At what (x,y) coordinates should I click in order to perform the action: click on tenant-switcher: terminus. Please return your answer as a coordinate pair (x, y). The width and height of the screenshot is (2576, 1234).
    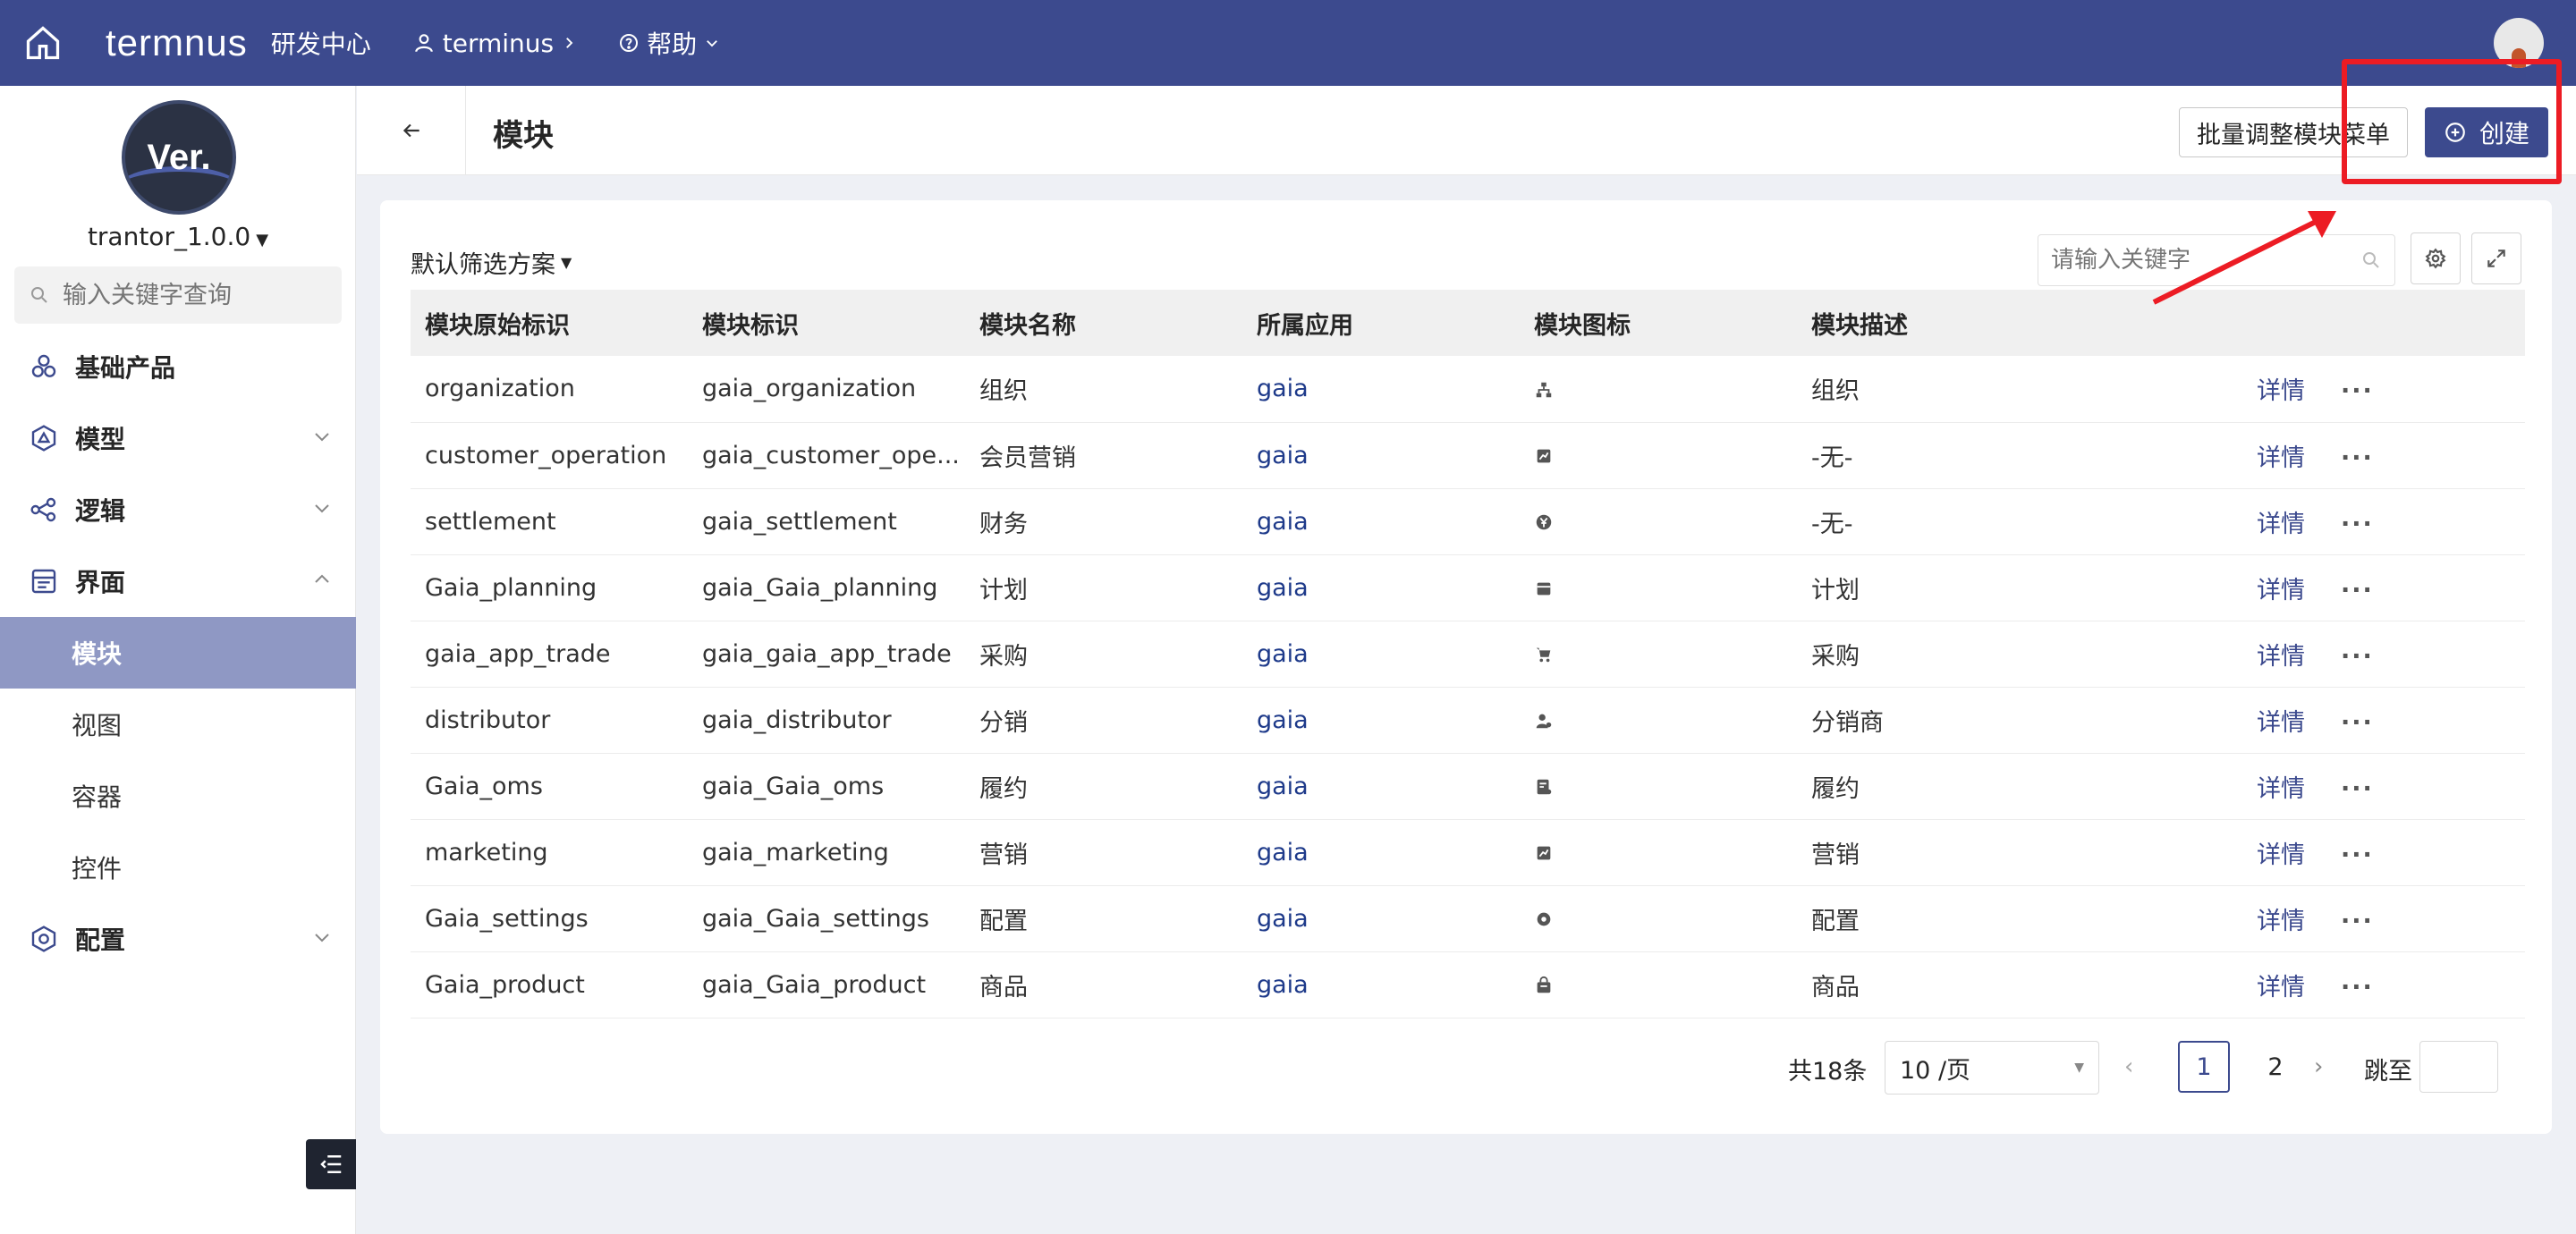
    Looking at the image, I should click on (494, 43).